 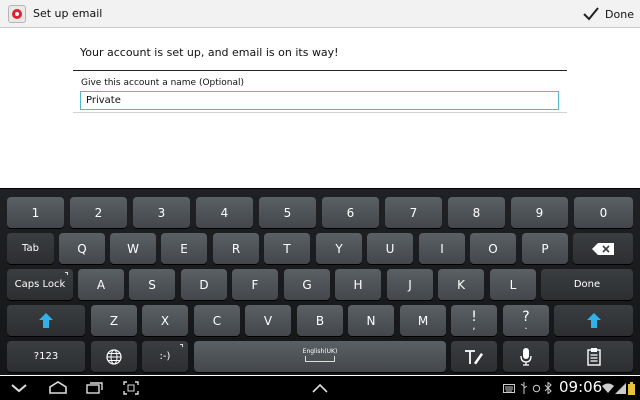 I want to click on key-s: S, so click(x=152, y=284).